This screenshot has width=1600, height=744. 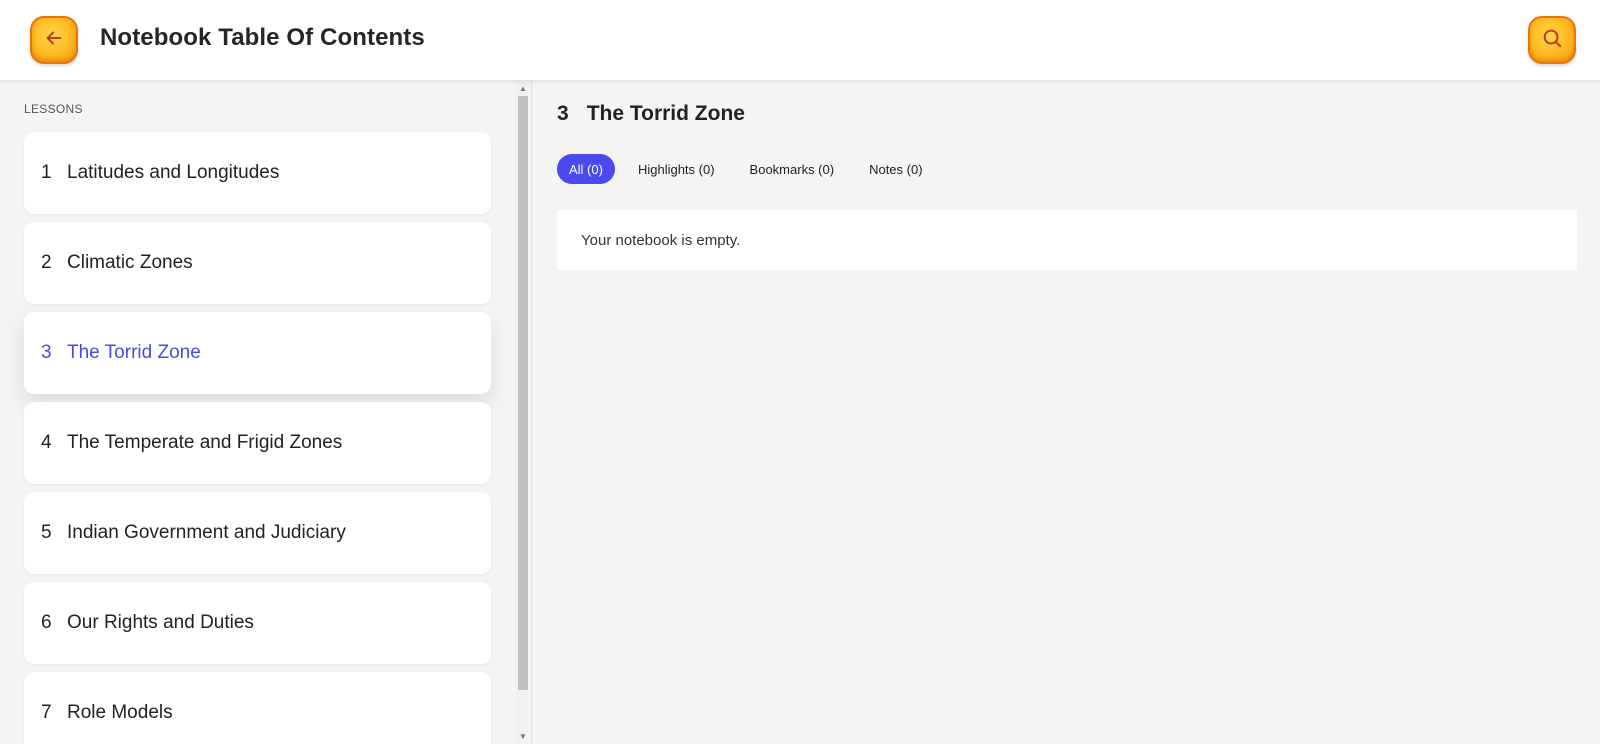 I want to click on page-title: Notebook Table Of Contents, so click(x=262, y=37).